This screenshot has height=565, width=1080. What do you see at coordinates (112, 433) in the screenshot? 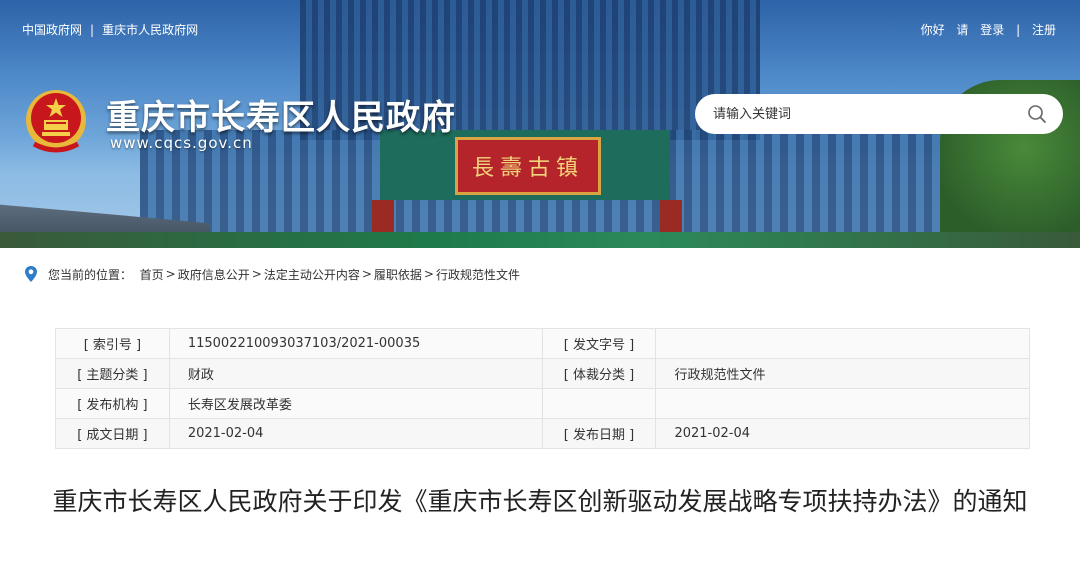
I see `written-date-label: [ 成文日期 ]` at bounding box center [112, 433].